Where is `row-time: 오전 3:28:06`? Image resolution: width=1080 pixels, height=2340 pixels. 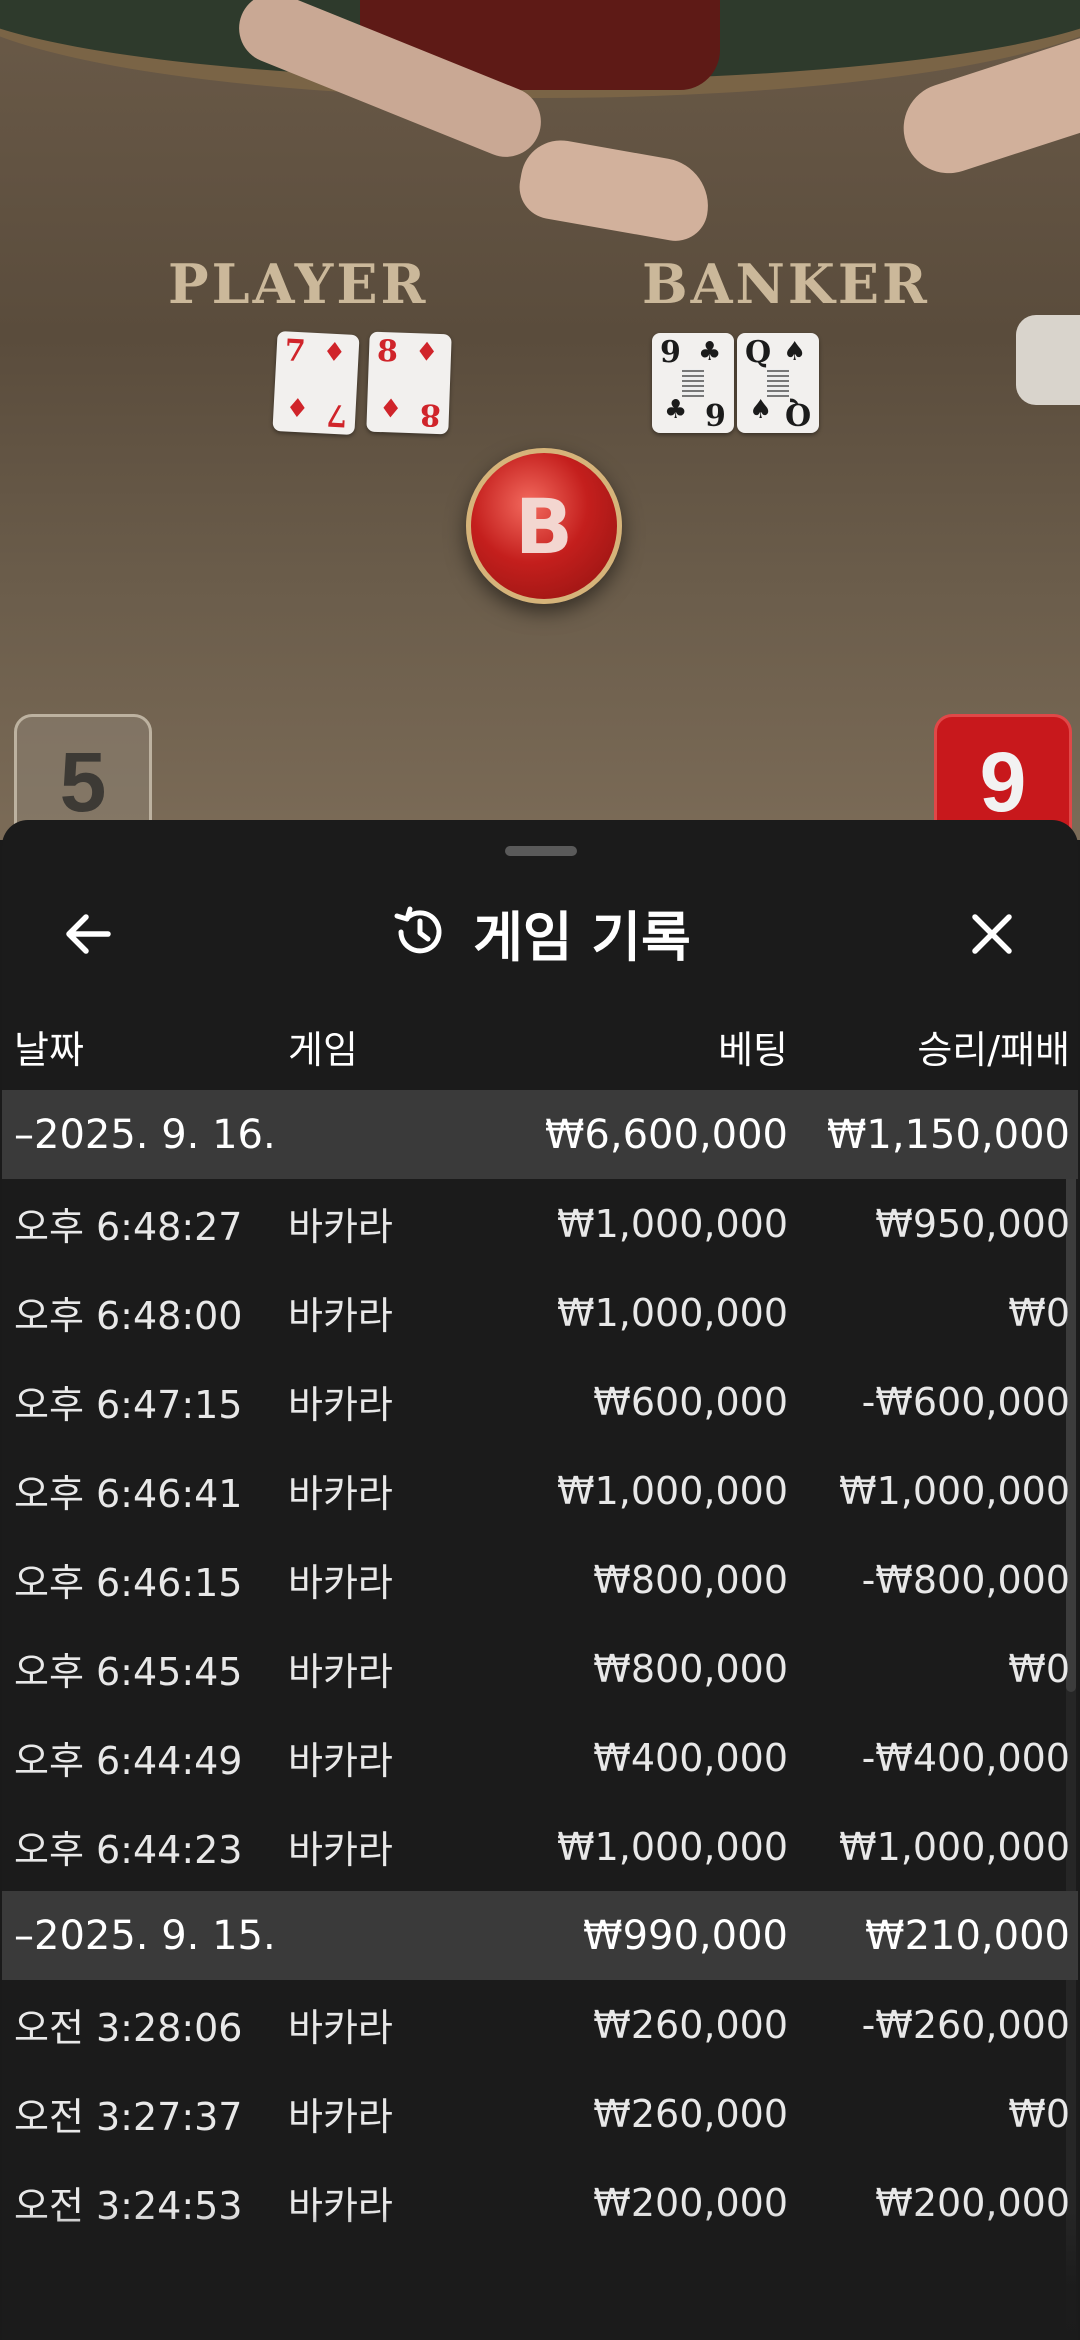 row-time: 오전 3:28:06 is located at coordinates (128, 2028).